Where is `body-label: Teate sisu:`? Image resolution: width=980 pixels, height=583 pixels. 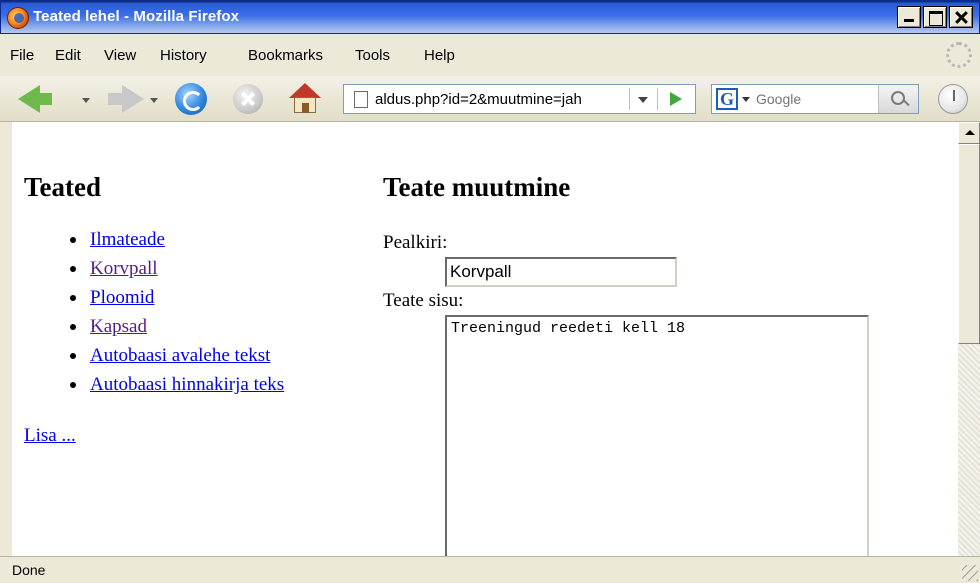
body-label: Teate sisu: is located at coordinates (423, 300).